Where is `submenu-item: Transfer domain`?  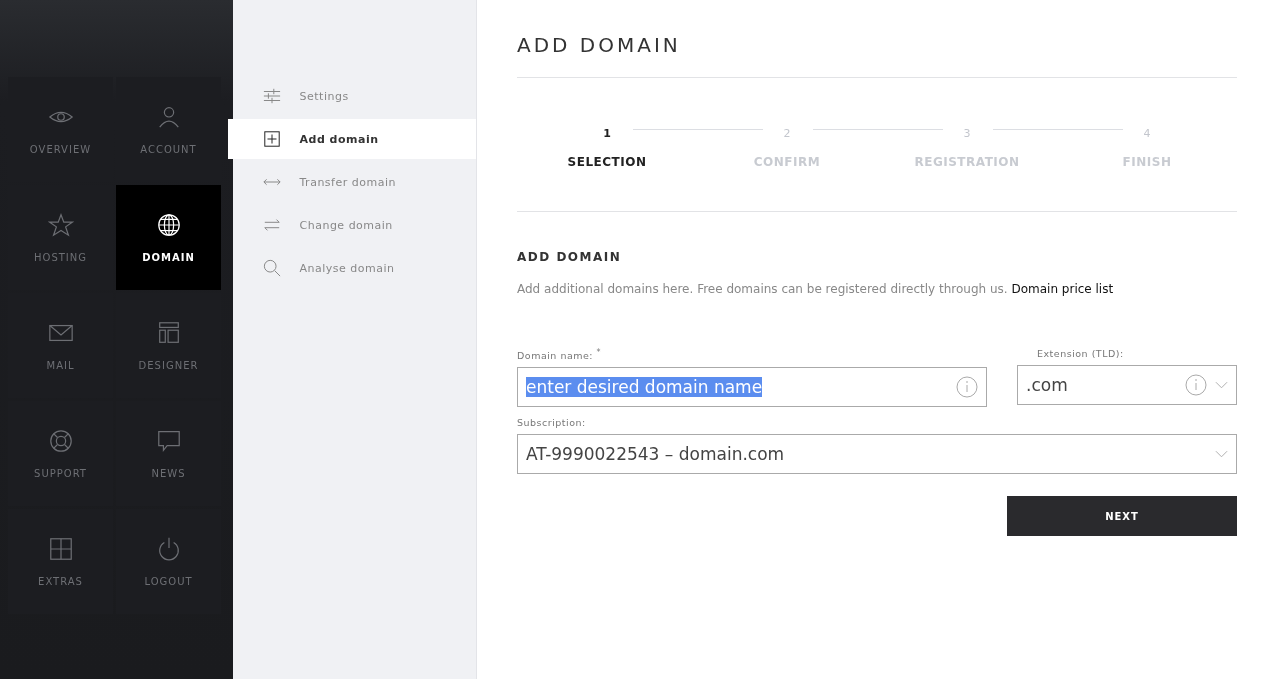 submenu-item: Transfer domain is located at coordinates (351, 182).